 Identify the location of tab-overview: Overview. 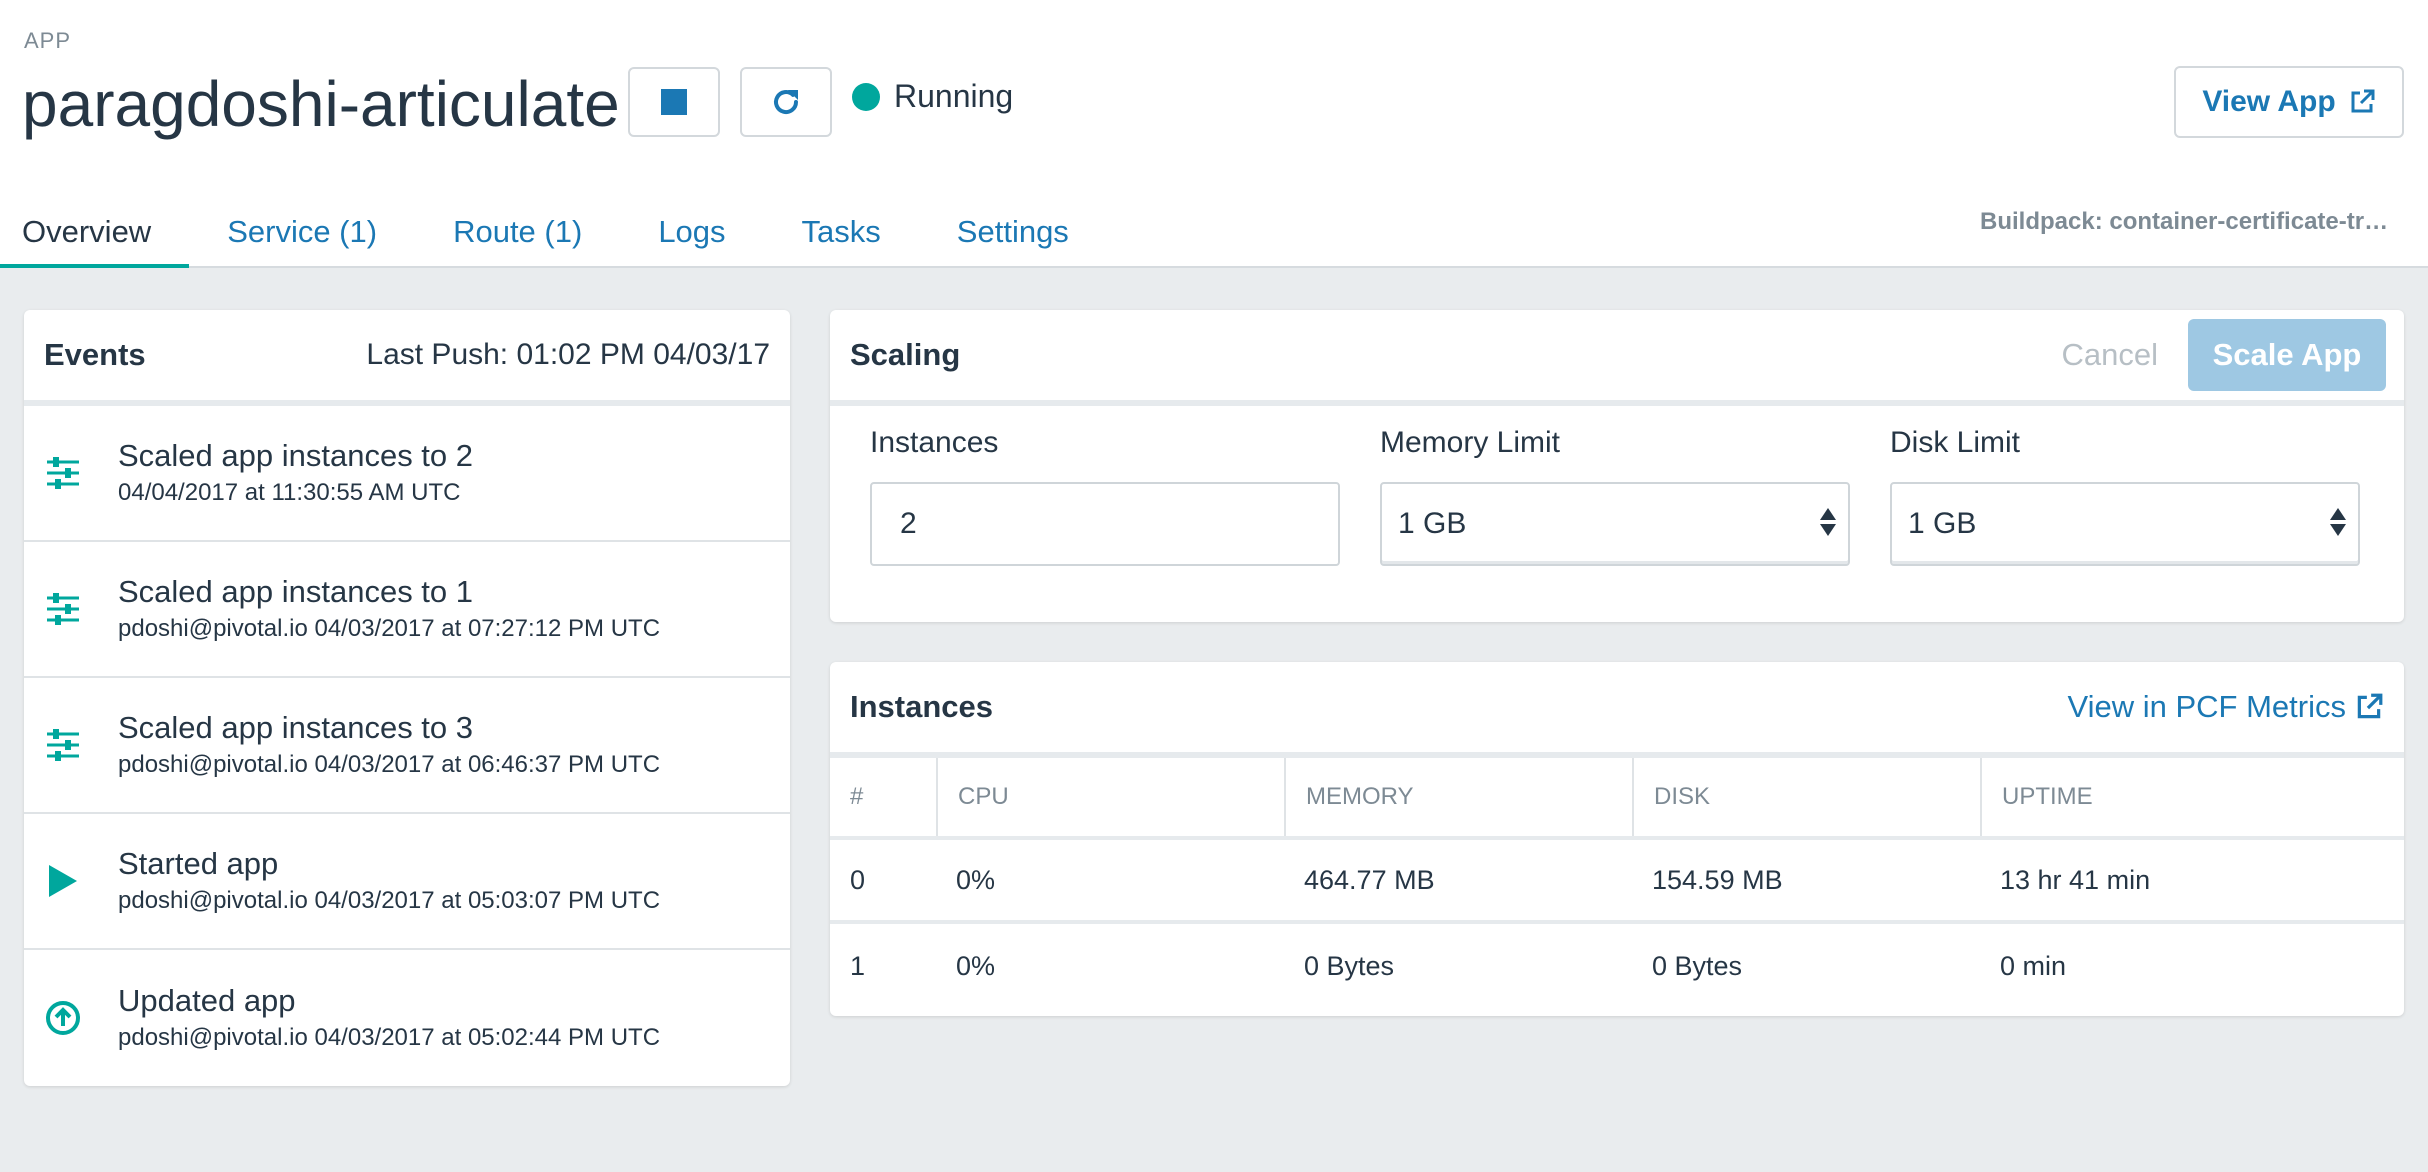
(95, 234).